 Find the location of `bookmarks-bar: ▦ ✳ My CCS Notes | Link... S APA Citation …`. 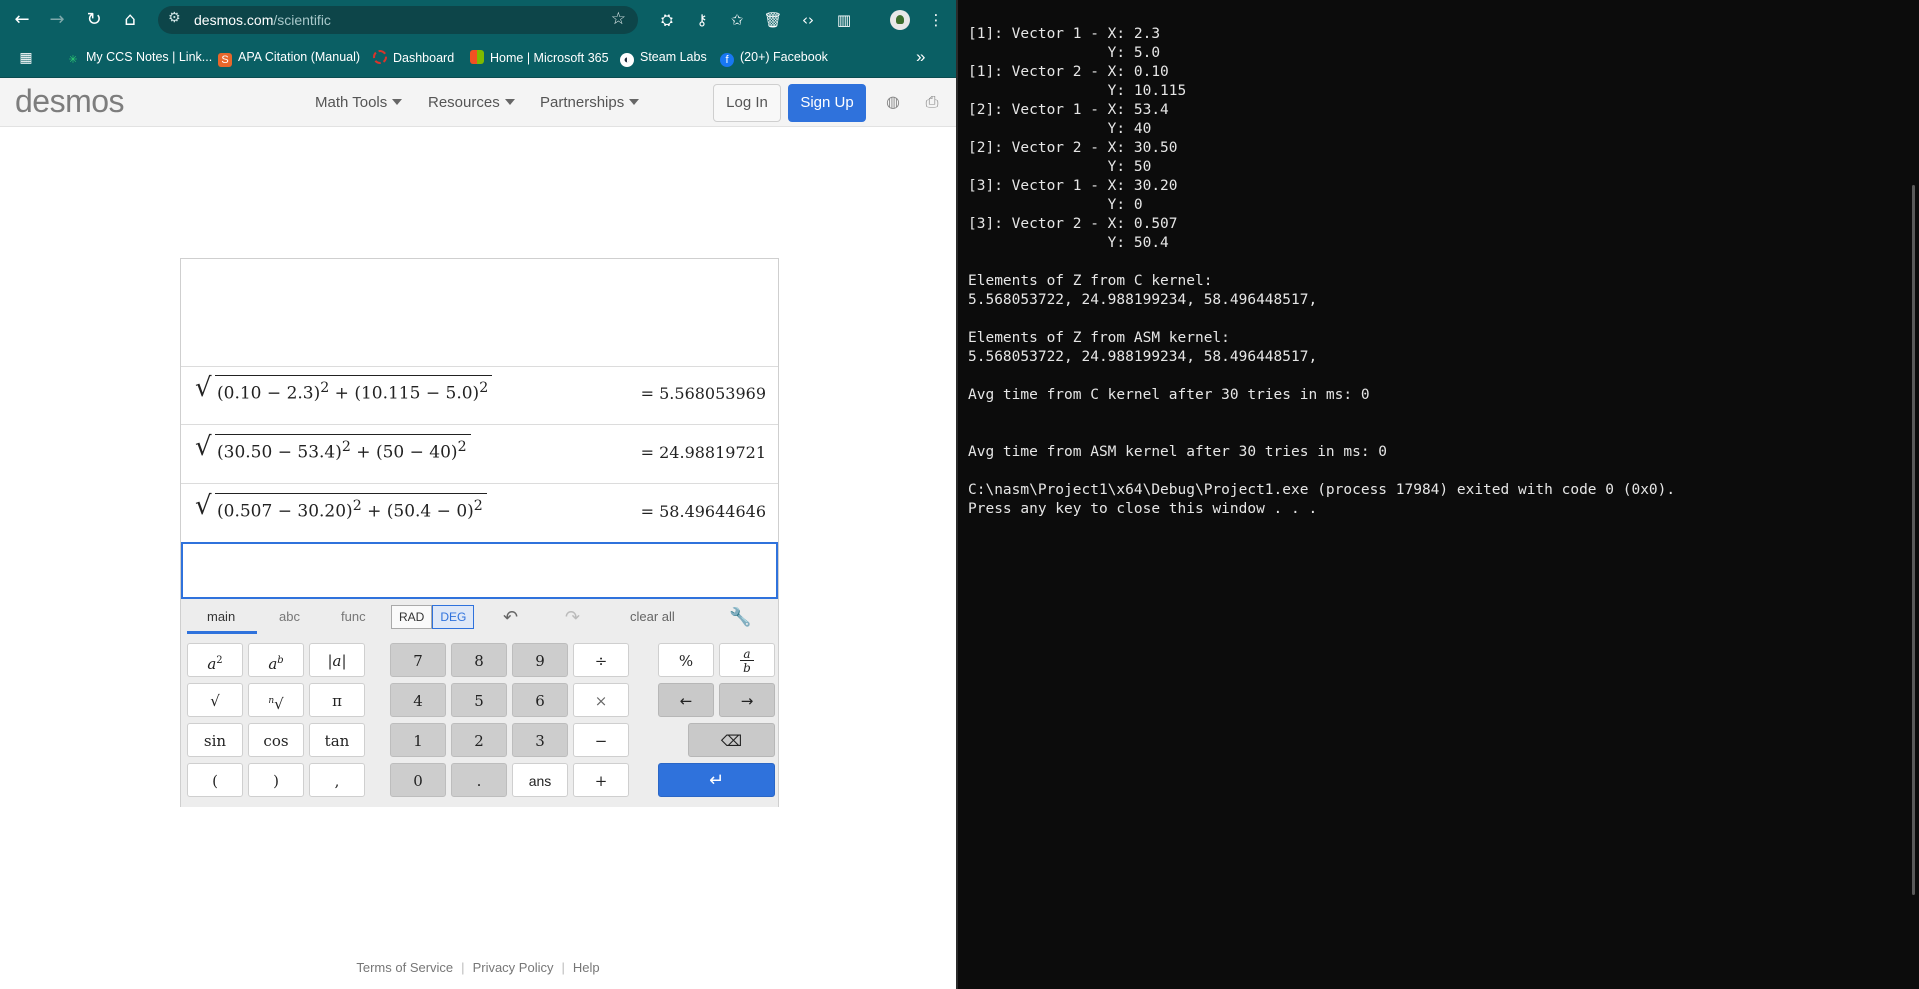

bookmarks-bar: ▦ ✳ My CCS Notes | Link... S APA Citation … is located at coordinates (478, 59).